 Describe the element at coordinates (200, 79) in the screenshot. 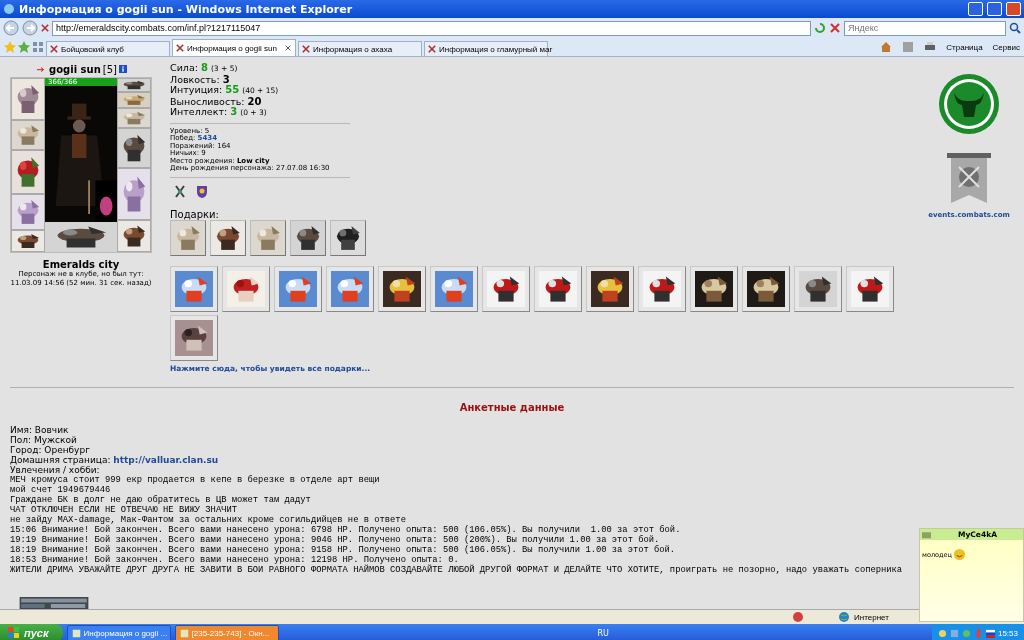

I see `stat-line: Ловкость: 3` at that location.